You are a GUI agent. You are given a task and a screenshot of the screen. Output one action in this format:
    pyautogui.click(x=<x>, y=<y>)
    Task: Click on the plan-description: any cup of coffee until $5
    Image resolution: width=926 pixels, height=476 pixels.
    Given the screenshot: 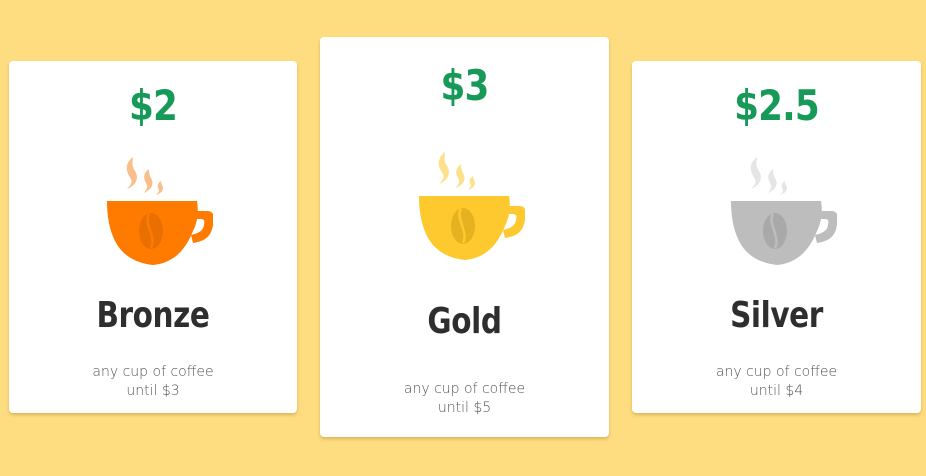 What is the action you would take?
    pyautogui.click(x=464, y=399)
    